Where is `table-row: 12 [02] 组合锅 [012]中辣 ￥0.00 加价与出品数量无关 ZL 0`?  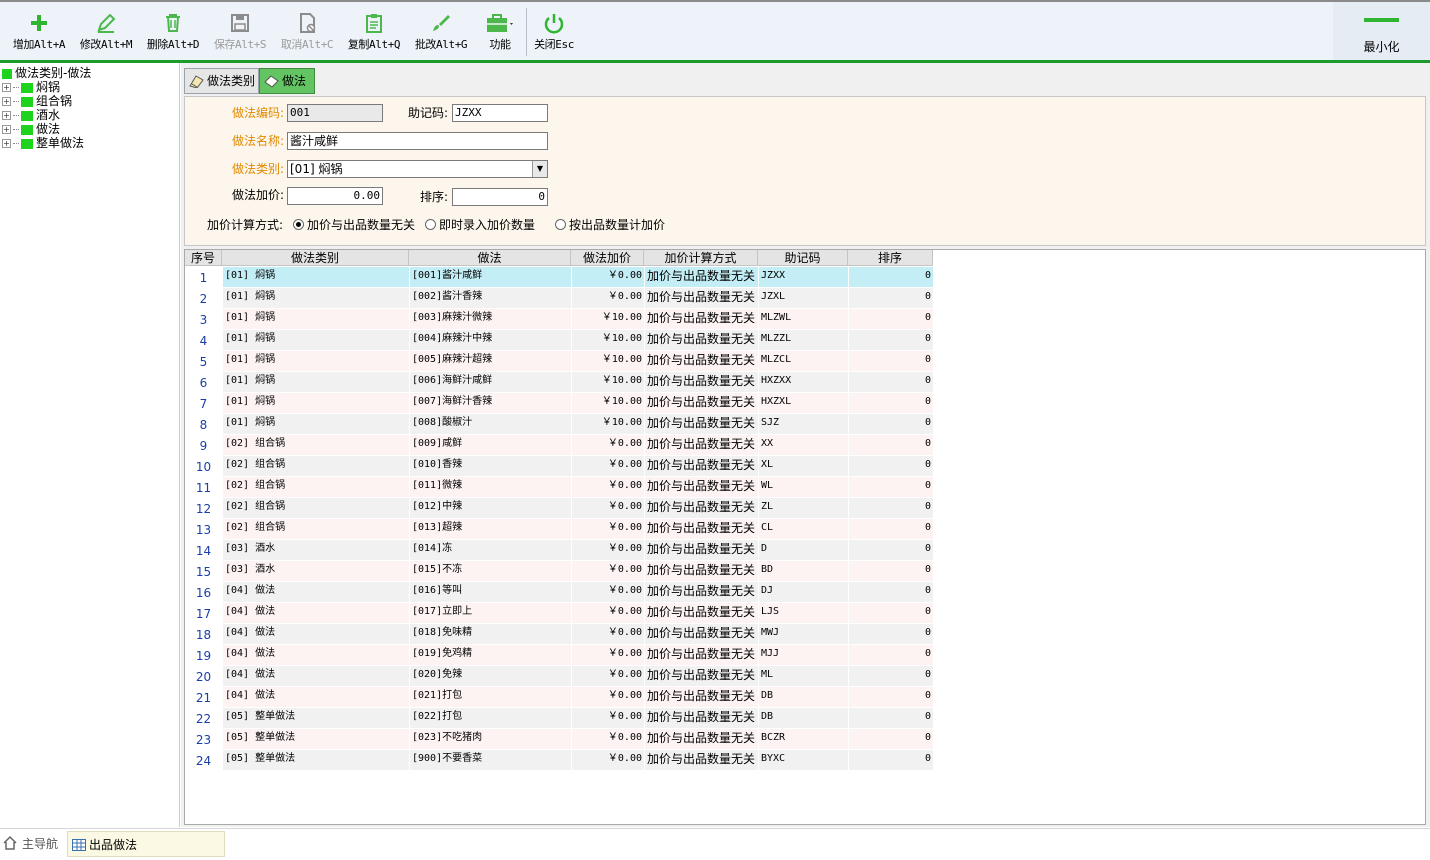 table-row: 12 [02] 组合锅 [012]中辣 ￥0.00 加价与出品数量无关 ZL 0 is located at coordinates (559, 508).